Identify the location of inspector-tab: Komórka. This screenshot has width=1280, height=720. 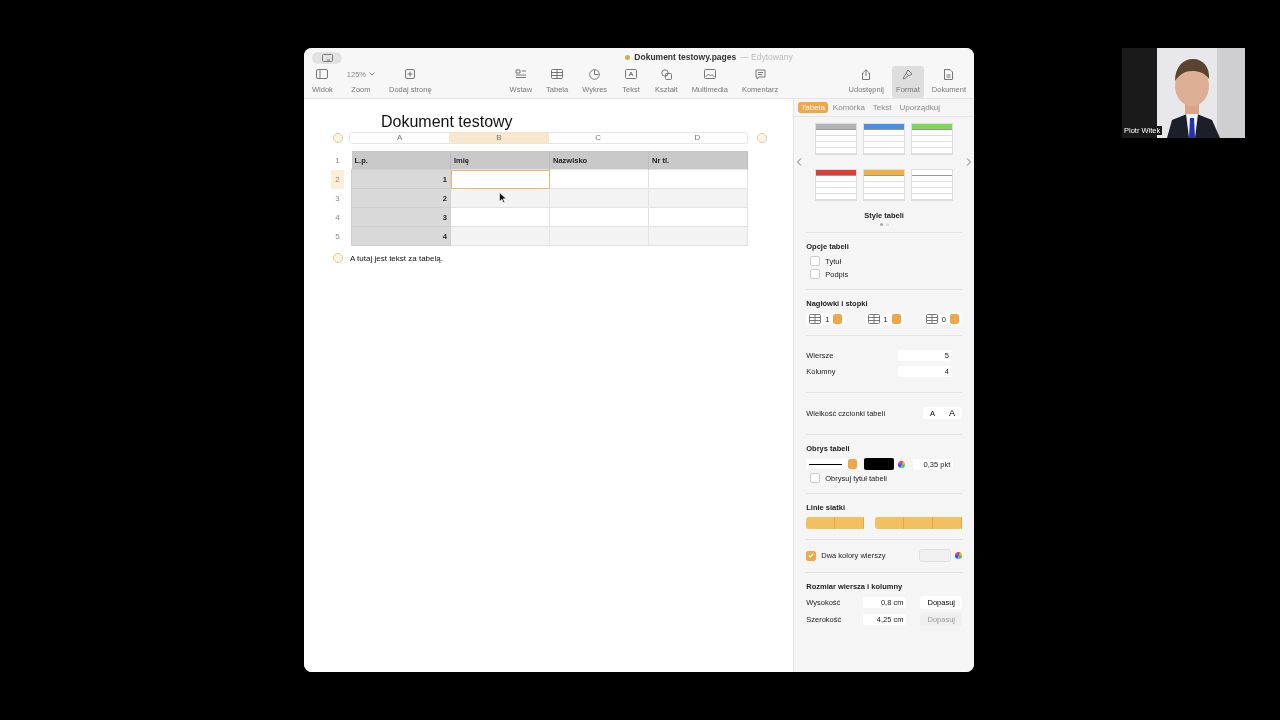
(848, 107).